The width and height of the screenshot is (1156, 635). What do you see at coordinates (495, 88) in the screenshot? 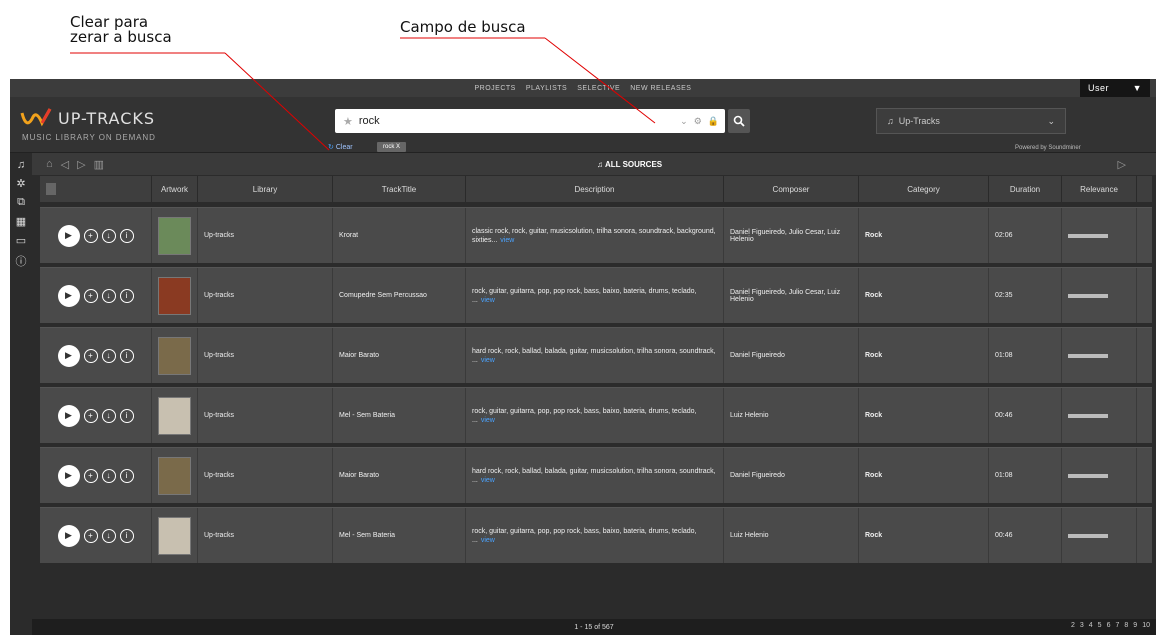
I see `nav-projects: PROJECTS` at bounding box center [495, 88].